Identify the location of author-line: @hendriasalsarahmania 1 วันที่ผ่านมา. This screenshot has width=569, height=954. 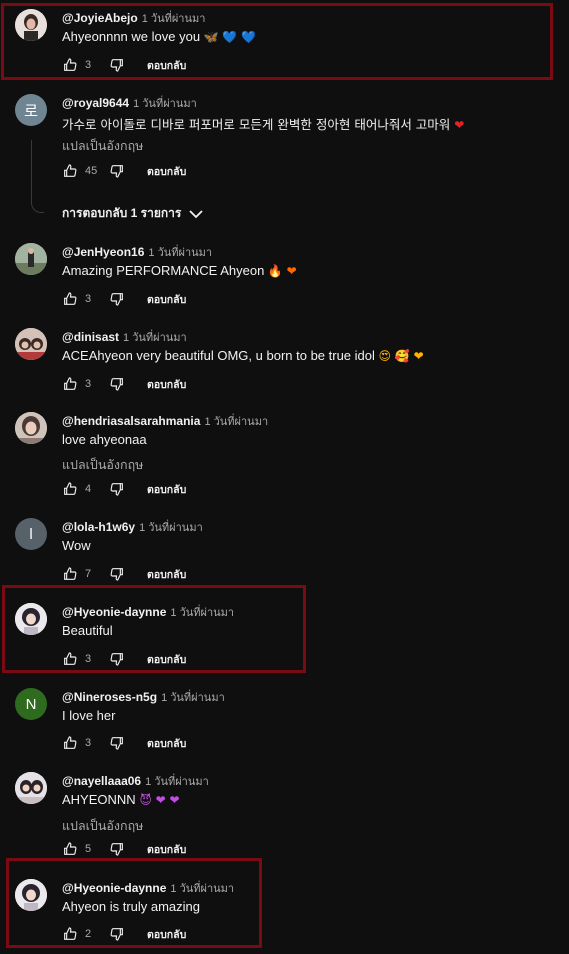
(165, 421).